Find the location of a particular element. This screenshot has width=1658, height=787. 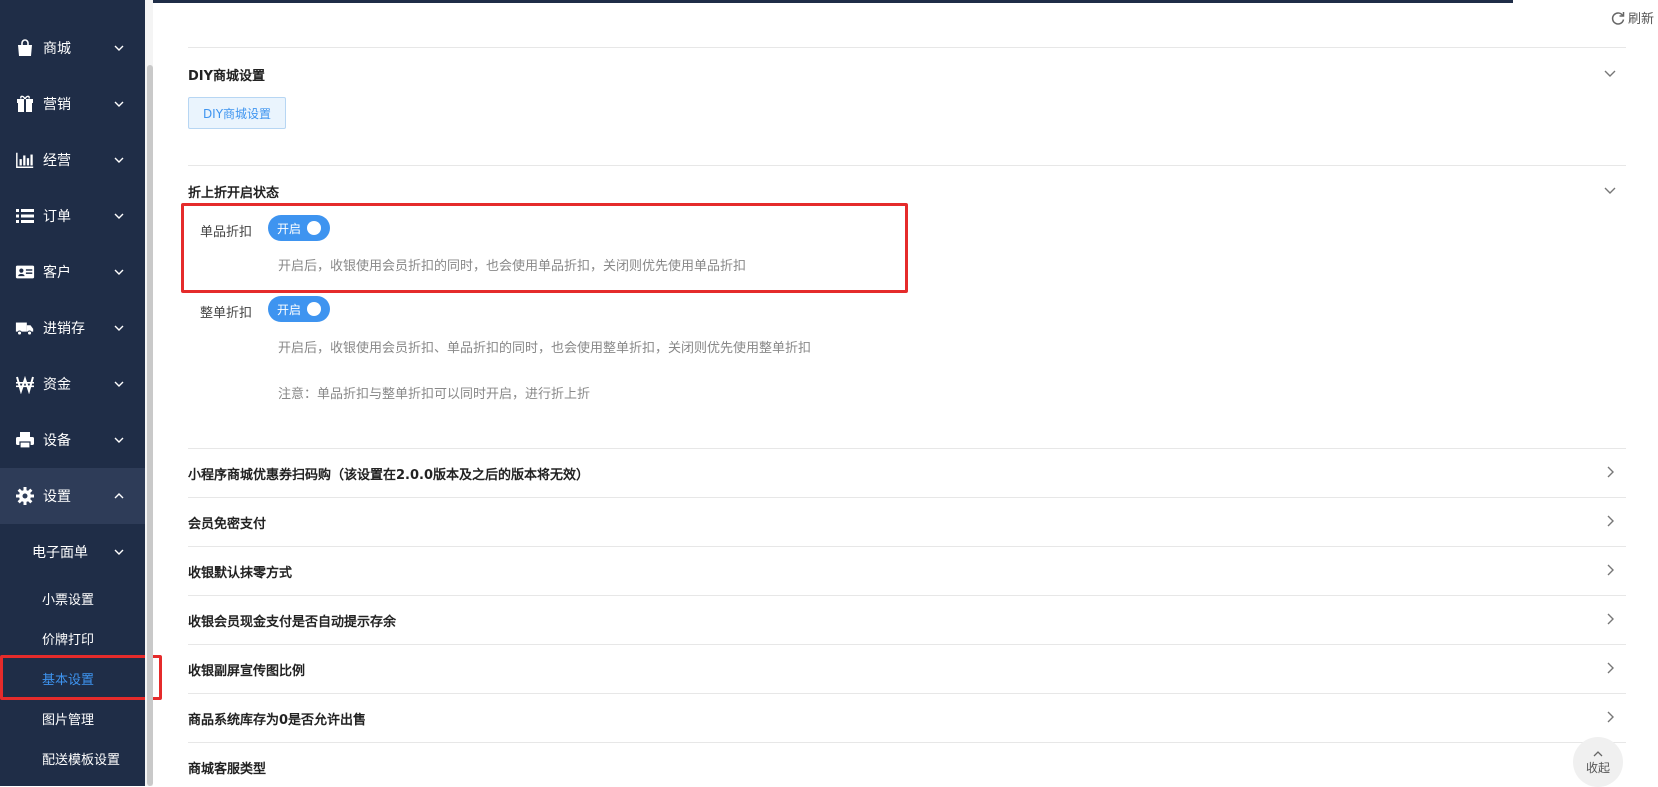

sidebar-item-label: 客户 is located at coordinates (57, 273).